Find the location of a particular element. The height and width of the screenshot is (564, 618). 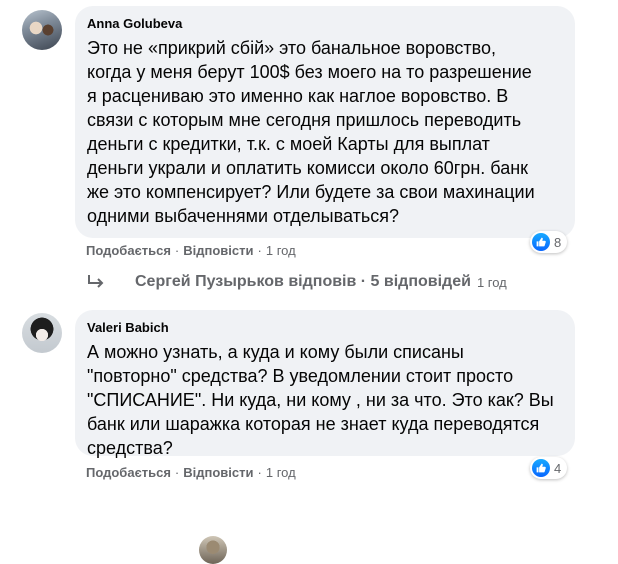

avatar-replier is located at coordinates (213, 550).